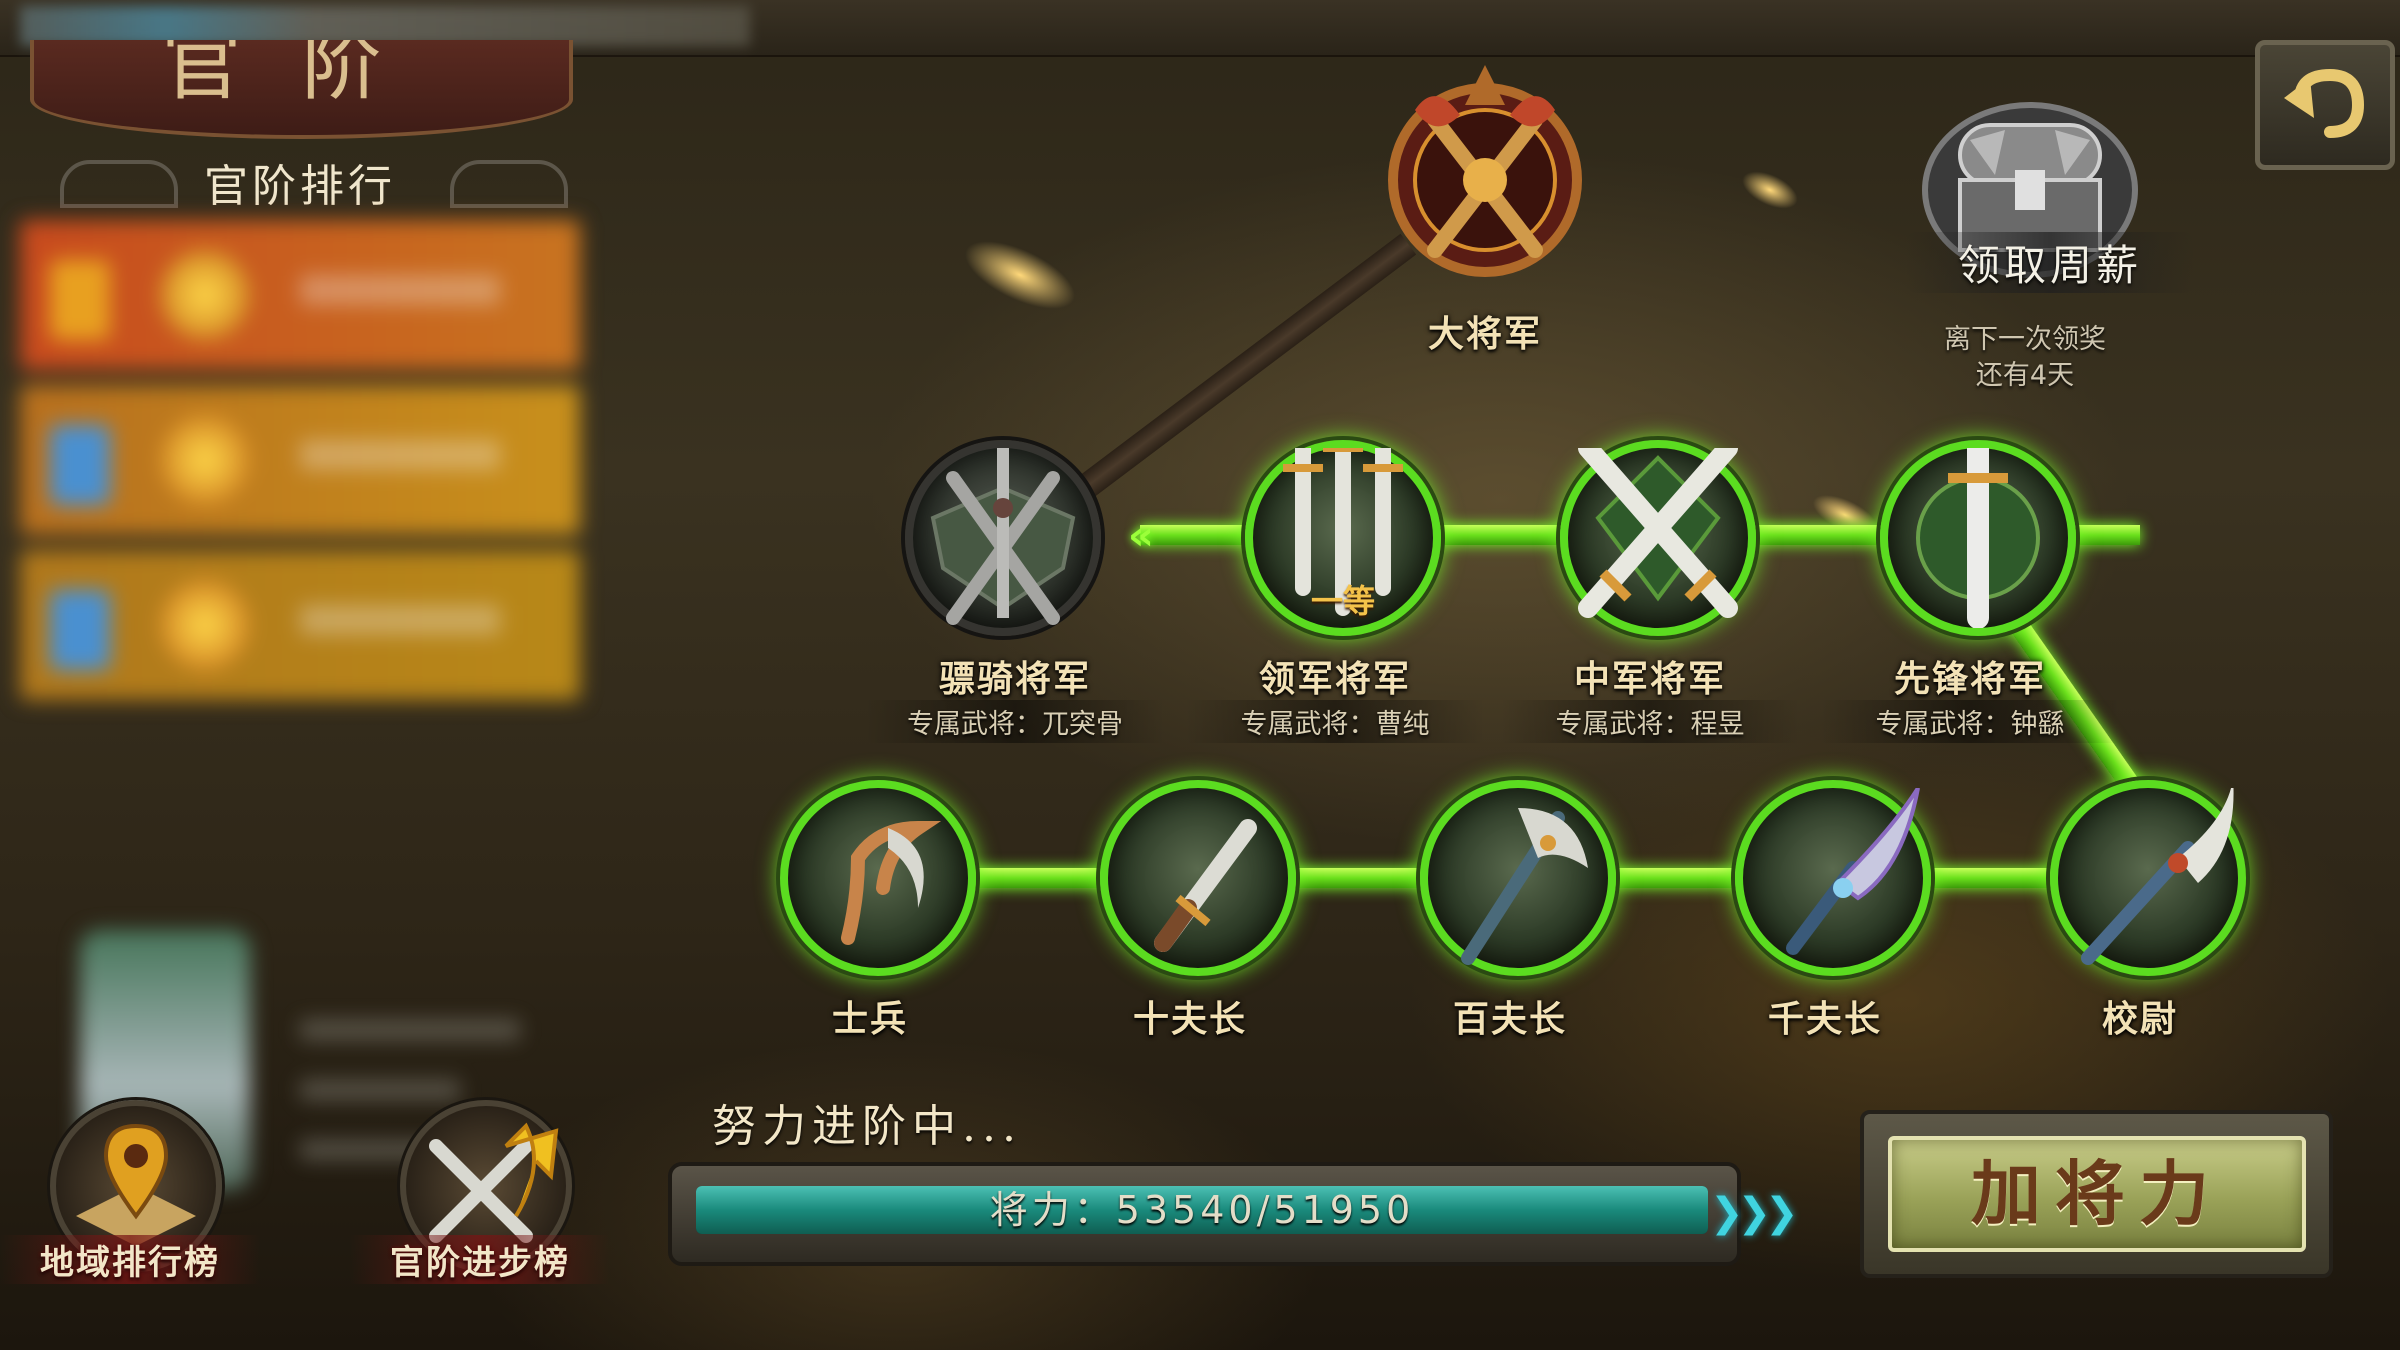 The height and width of the screenshot is (1350, 2400). I want to click on rank-label: 大将军, so click(1484, 334).